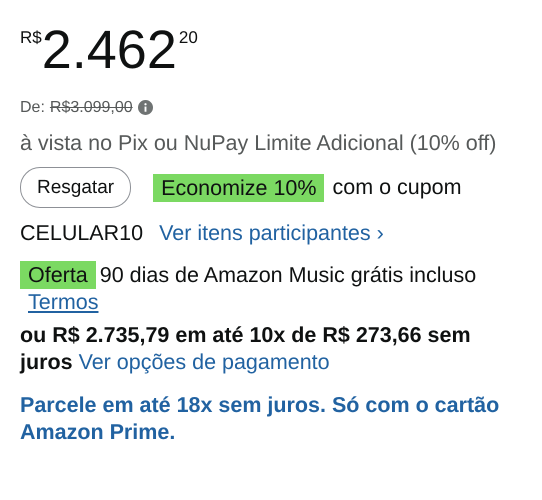  I want to click on participating-items-link: Ver itens participantes ›, so click(271, 233).